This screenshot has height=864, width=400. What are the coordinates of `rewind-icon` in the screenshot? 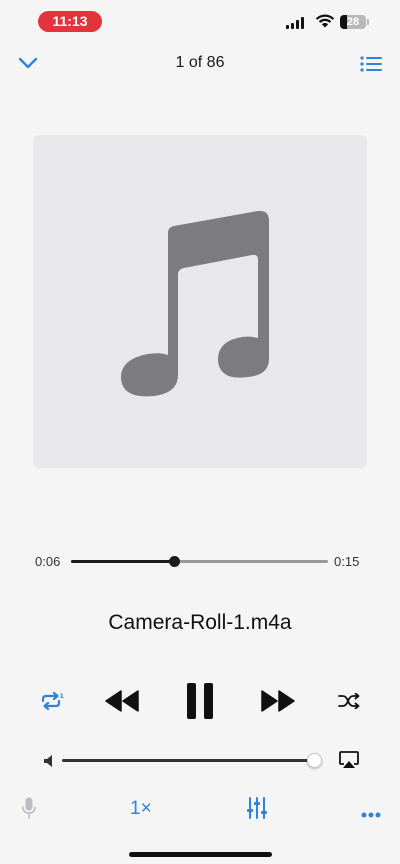 It's located at (122, 703).